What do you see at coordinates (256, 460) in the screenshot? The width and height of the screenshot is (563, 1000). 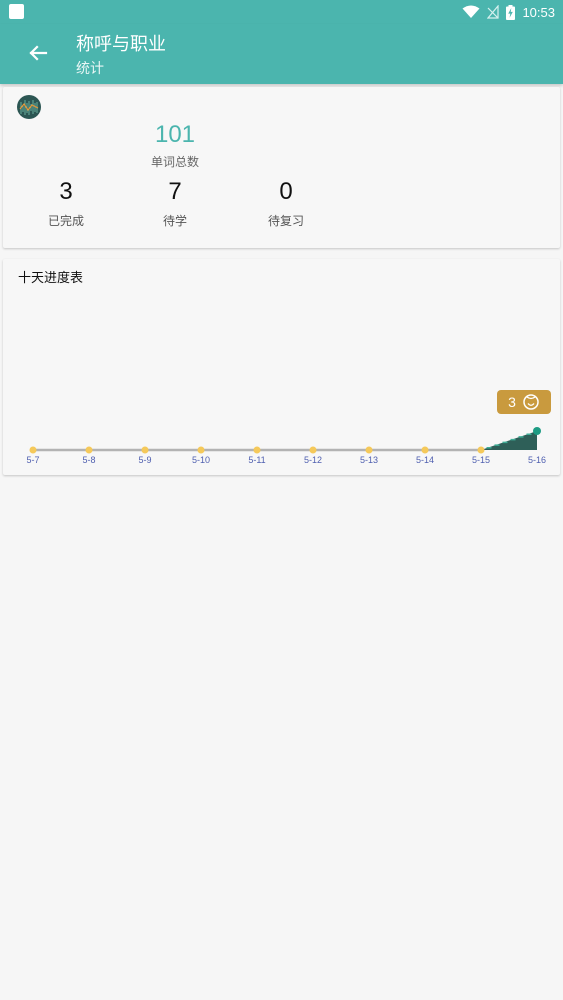 I see `x-tick-label: 5-11` at bounding box center [256, 460].